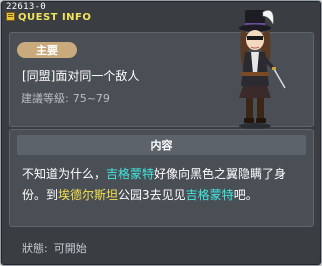 This screenshot has height=266, width=322. Describe the element at coordinates (35, 248) in the screenshot. I see `status-label: 狀態:` at that location.